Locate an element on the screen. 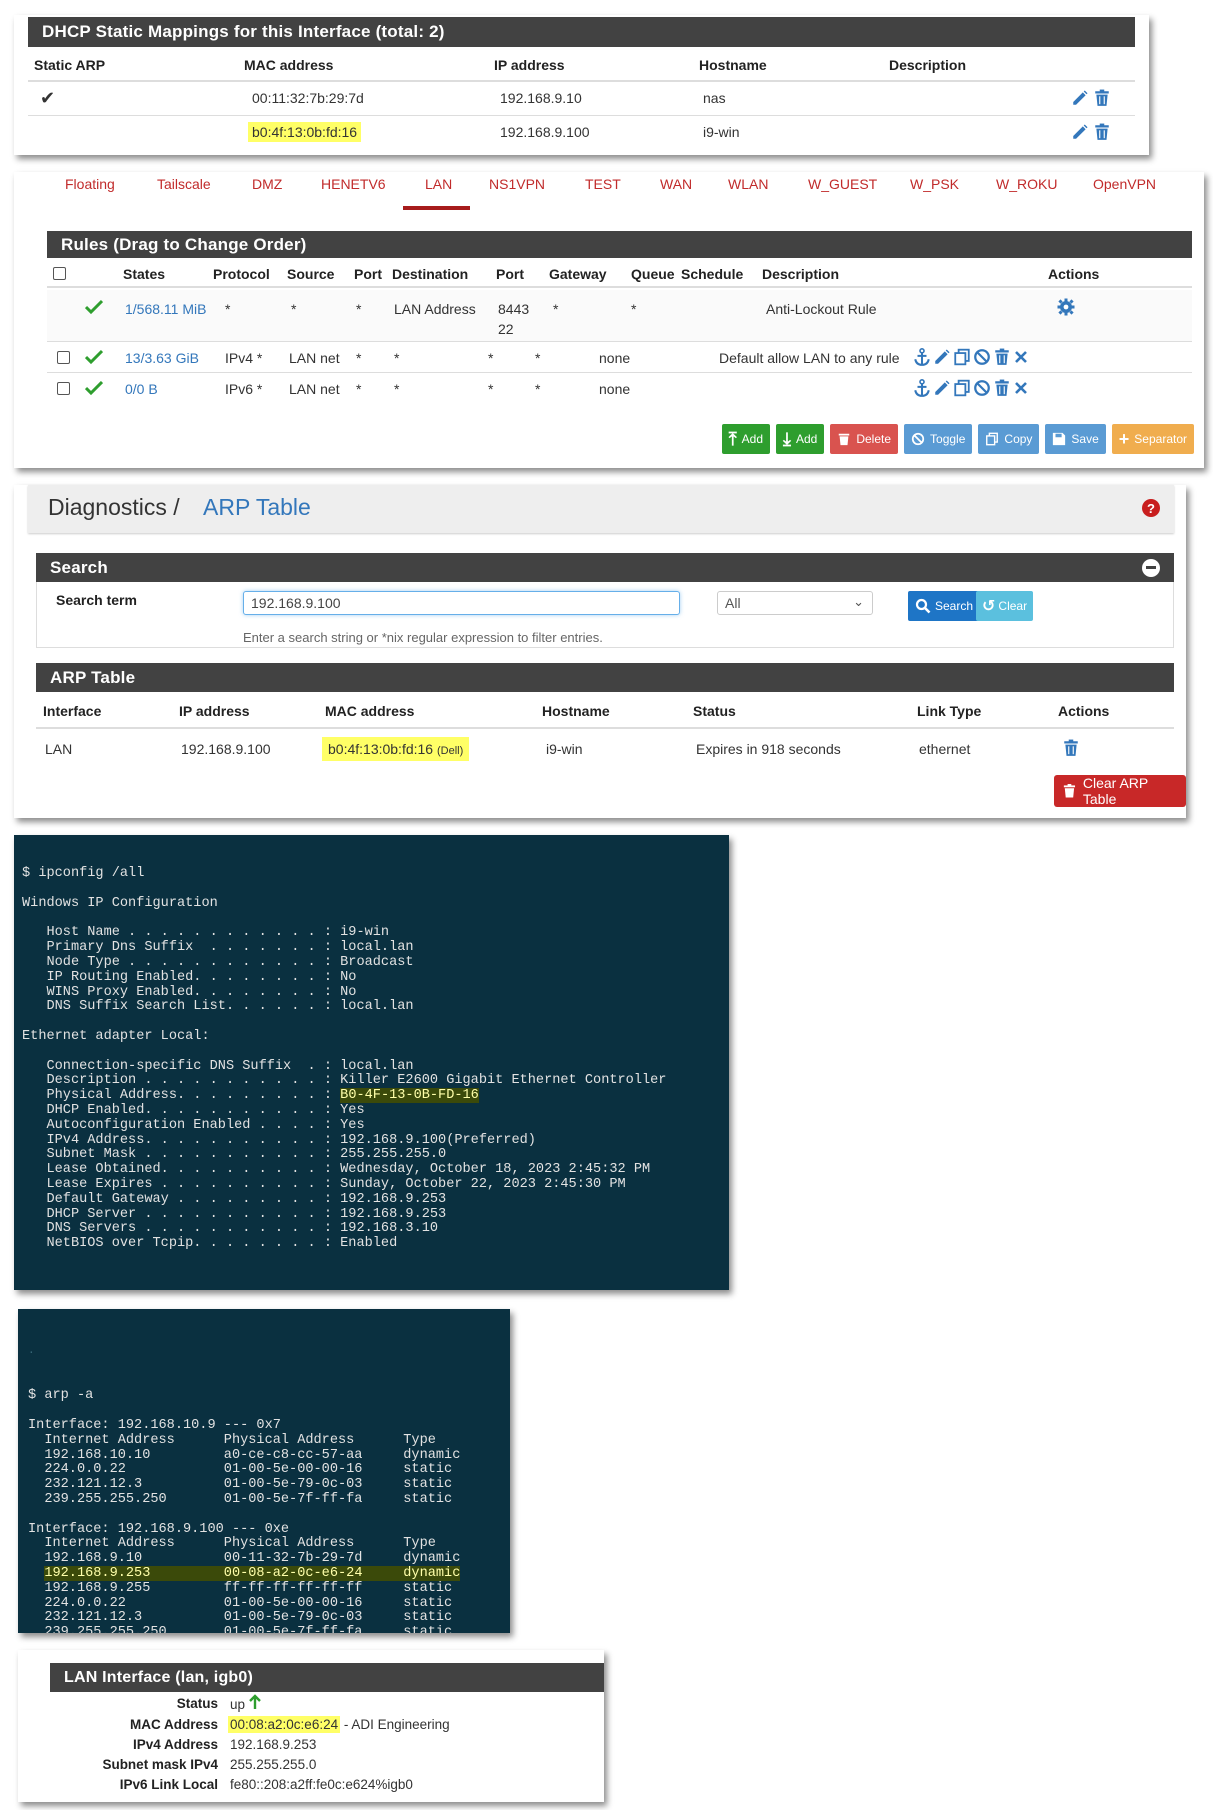  col-schedule: Schedule is located at coordinates (712, 274).